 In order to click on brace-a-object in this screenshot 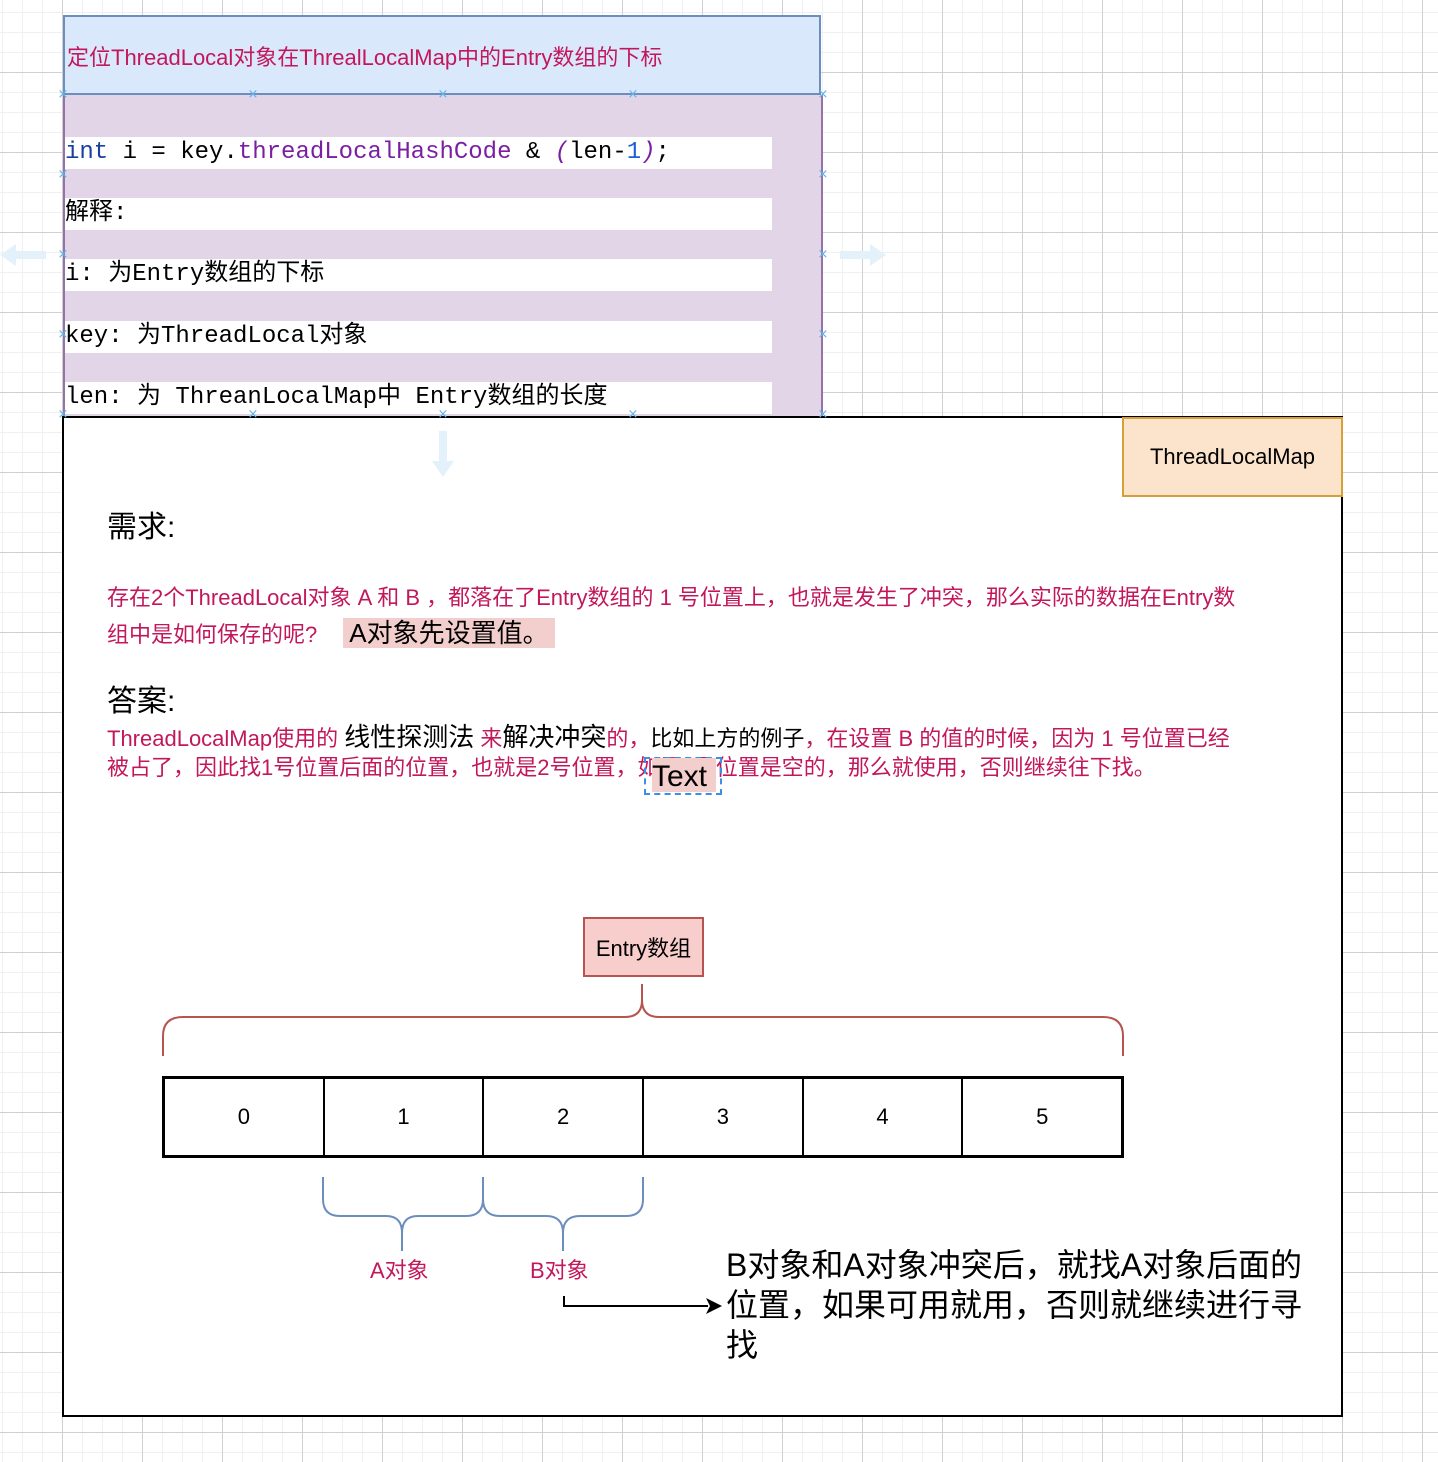, I will do `click(403, 1214)`.